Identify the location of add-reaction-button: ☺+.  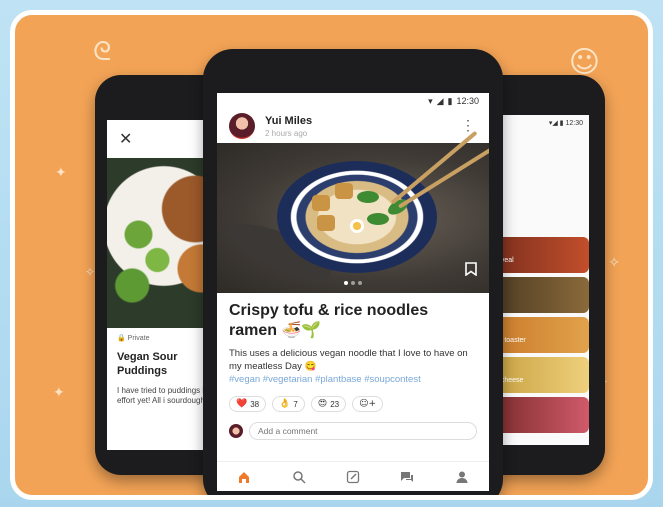
(368, 404).